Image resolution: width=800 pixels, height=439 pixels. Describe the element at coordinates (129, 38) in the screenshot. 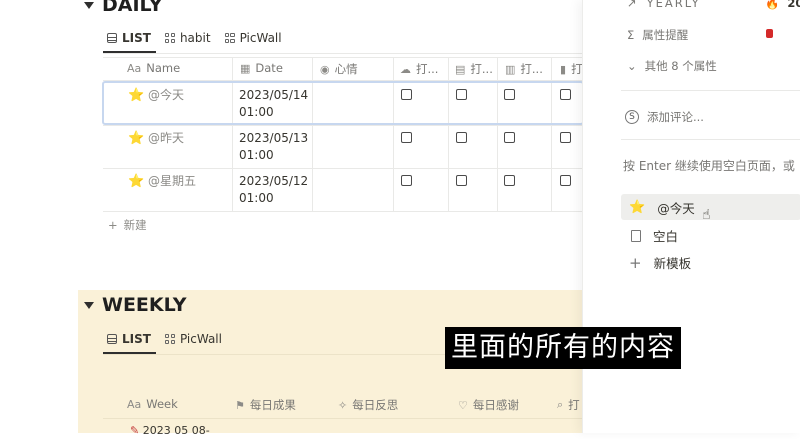

I see `tab-daily-list: LIST` at that location.